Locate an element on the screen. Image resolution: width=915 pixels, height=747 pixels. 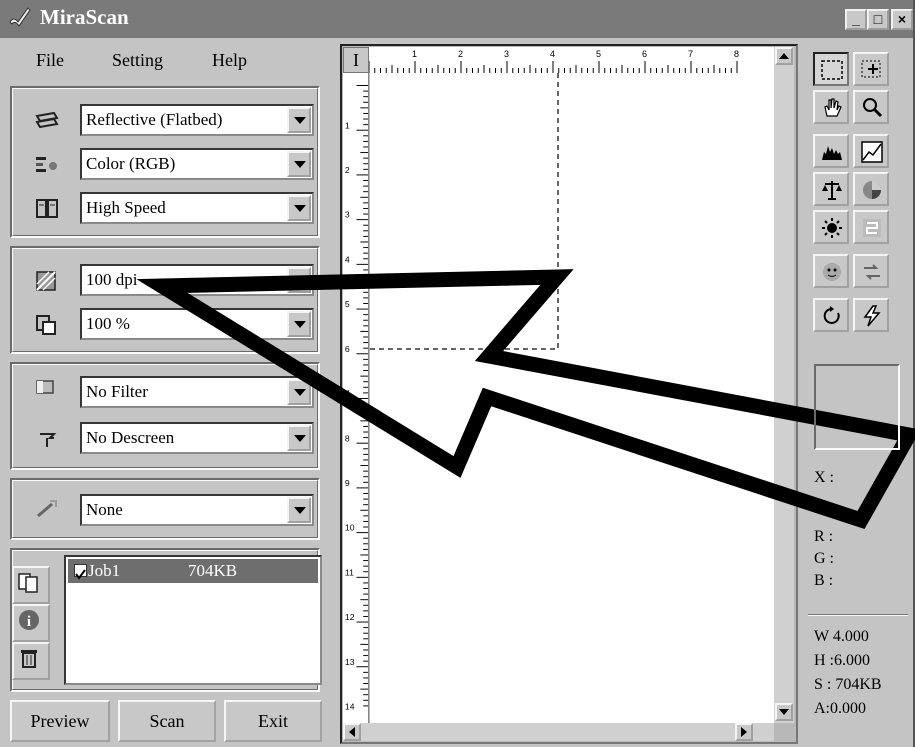
hand-icon is located at coordinates (833, 107).